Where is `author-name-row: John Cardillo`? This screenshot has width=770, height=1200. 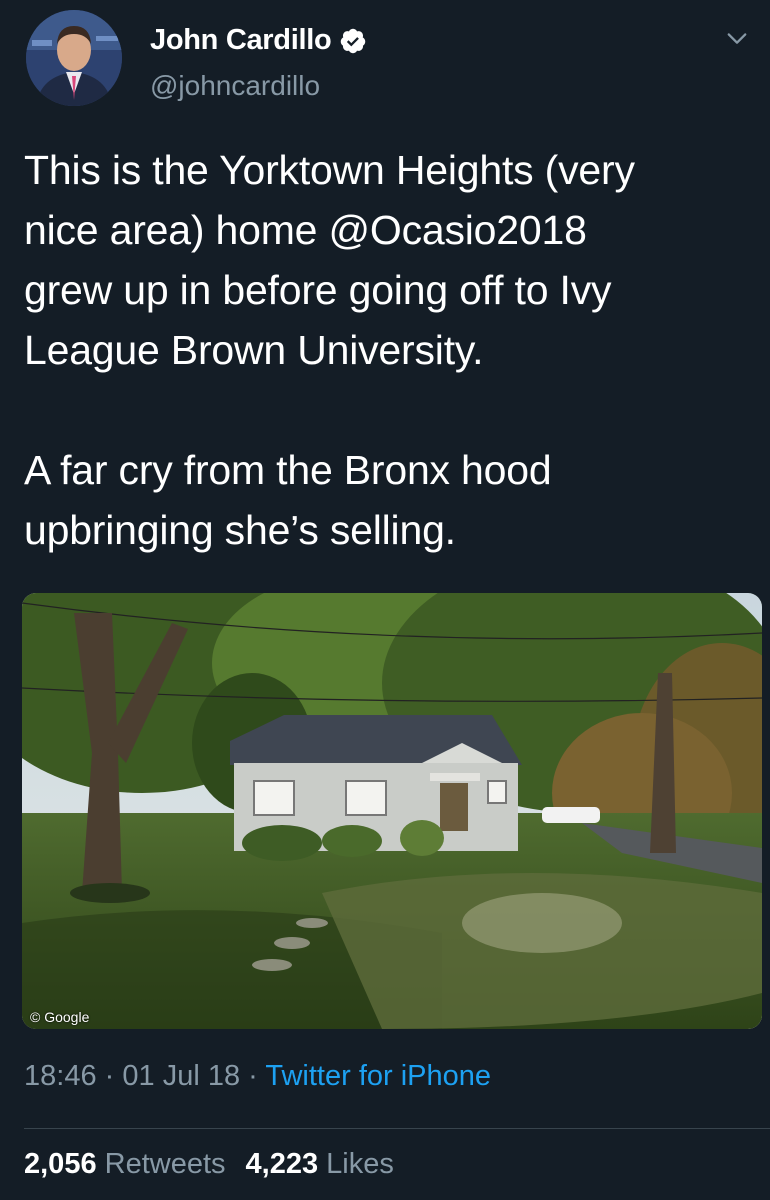 author-name-row: John Cardillo is located at coordinates (258, 40).